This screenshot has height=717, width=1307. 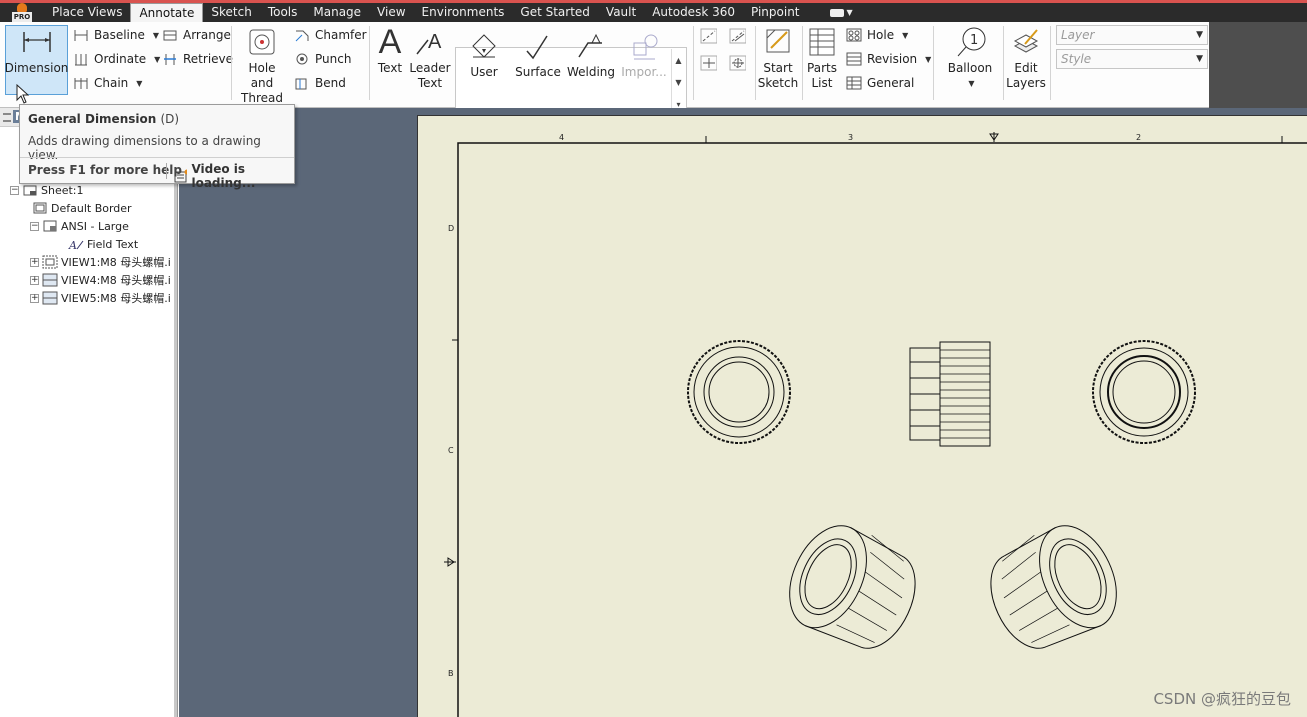 I want to click on svg-text: A, so click(x=72, y=244).